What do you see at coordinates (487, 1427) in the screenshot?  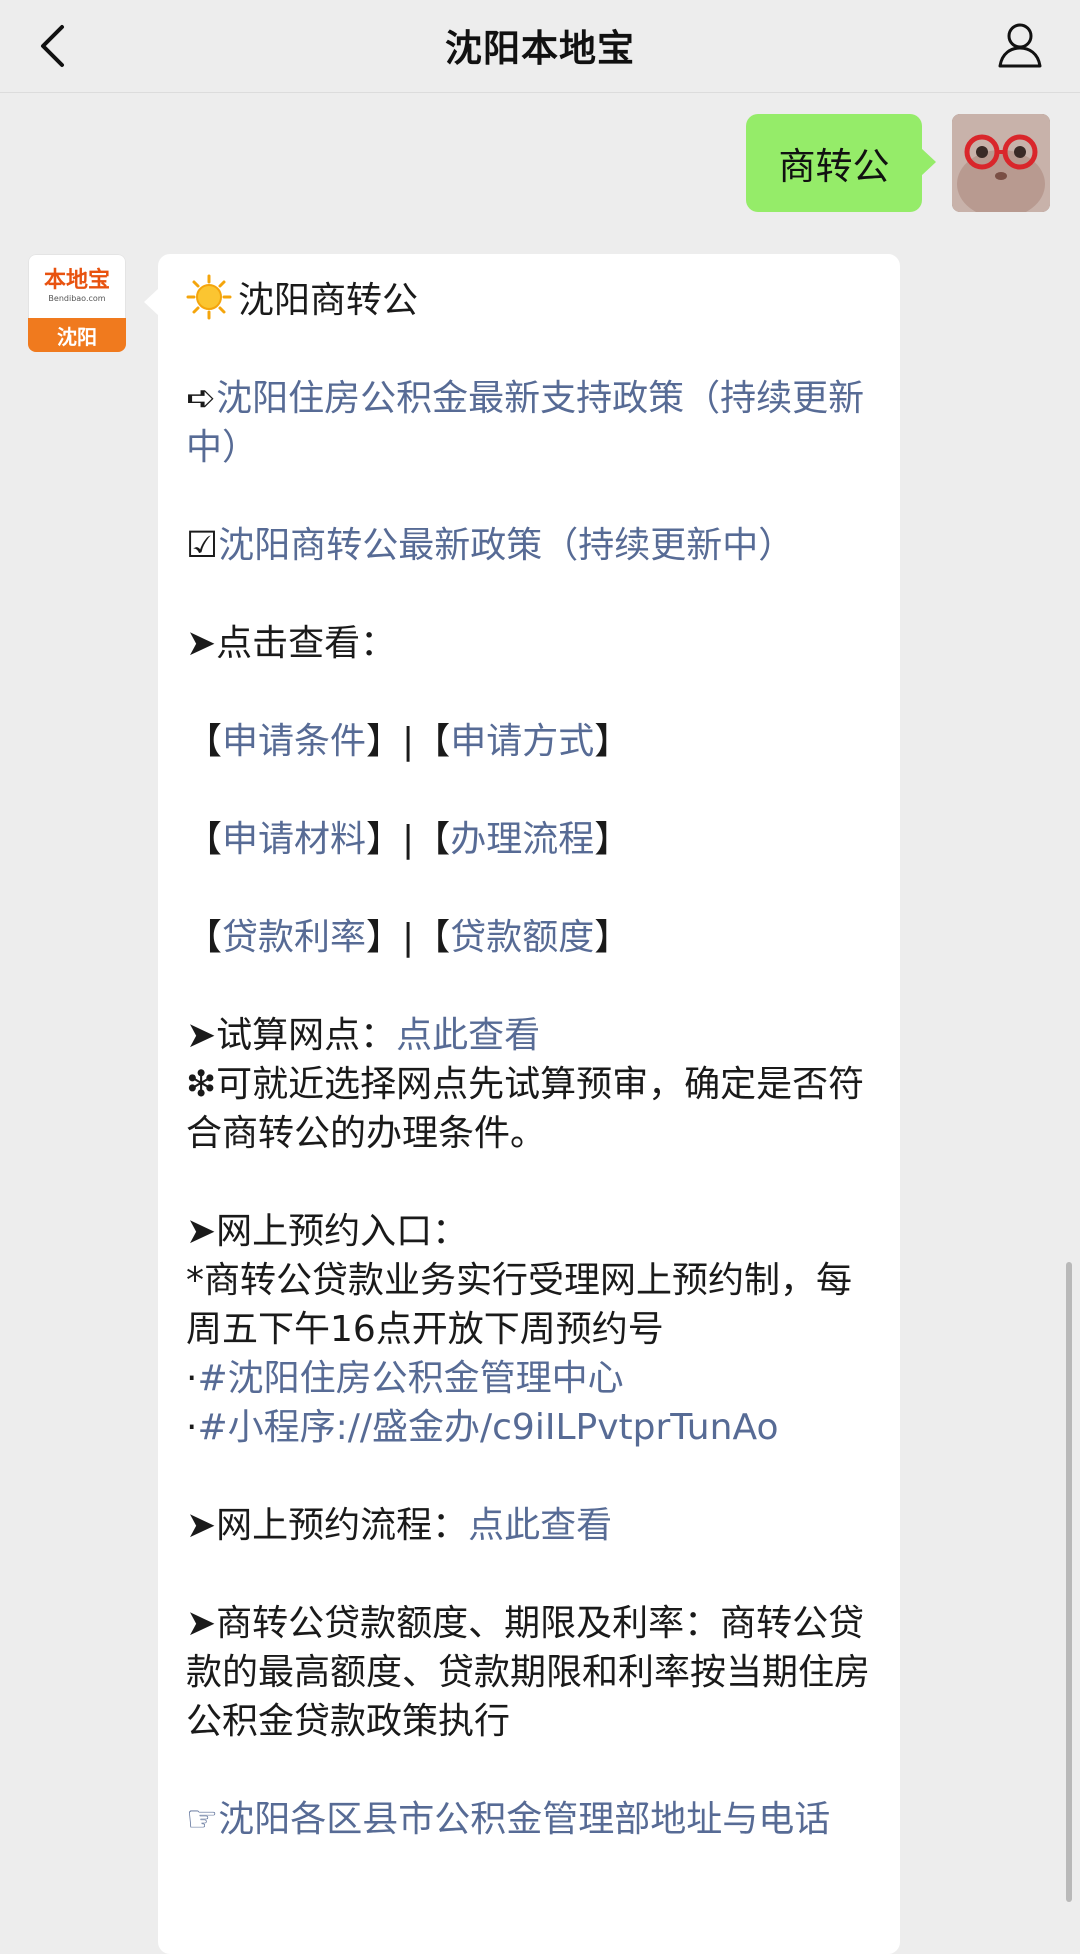 I see `mini-program-link: #小程序://盛金办/c9iILPvtprTunAo` at bounding box center [487, 1427].